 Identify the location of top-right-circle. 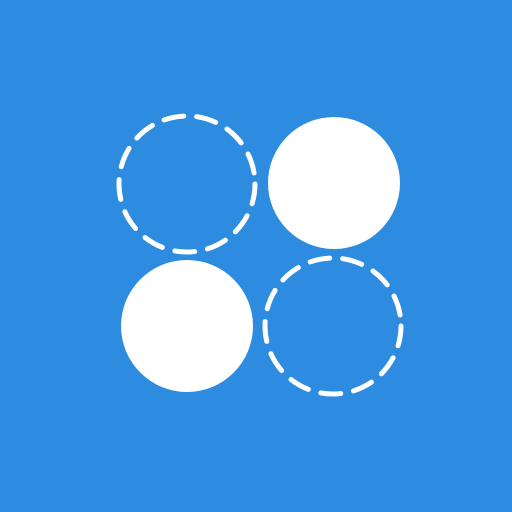
(334, 183).